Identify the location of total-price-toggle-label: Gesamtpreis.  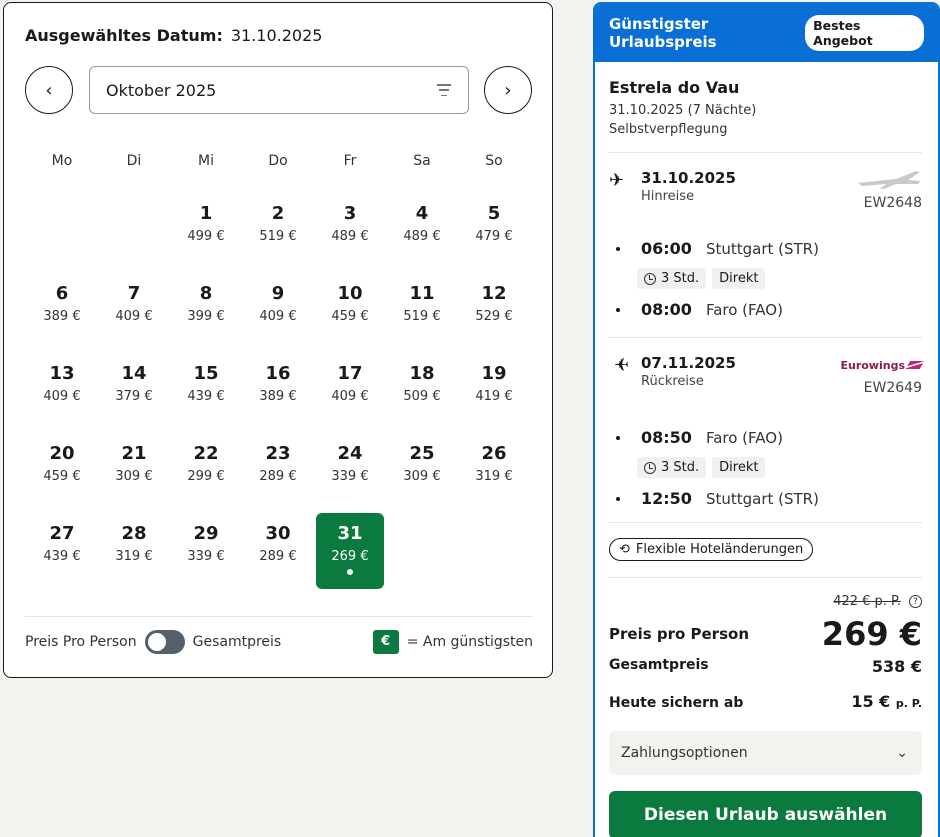
(237, 641).